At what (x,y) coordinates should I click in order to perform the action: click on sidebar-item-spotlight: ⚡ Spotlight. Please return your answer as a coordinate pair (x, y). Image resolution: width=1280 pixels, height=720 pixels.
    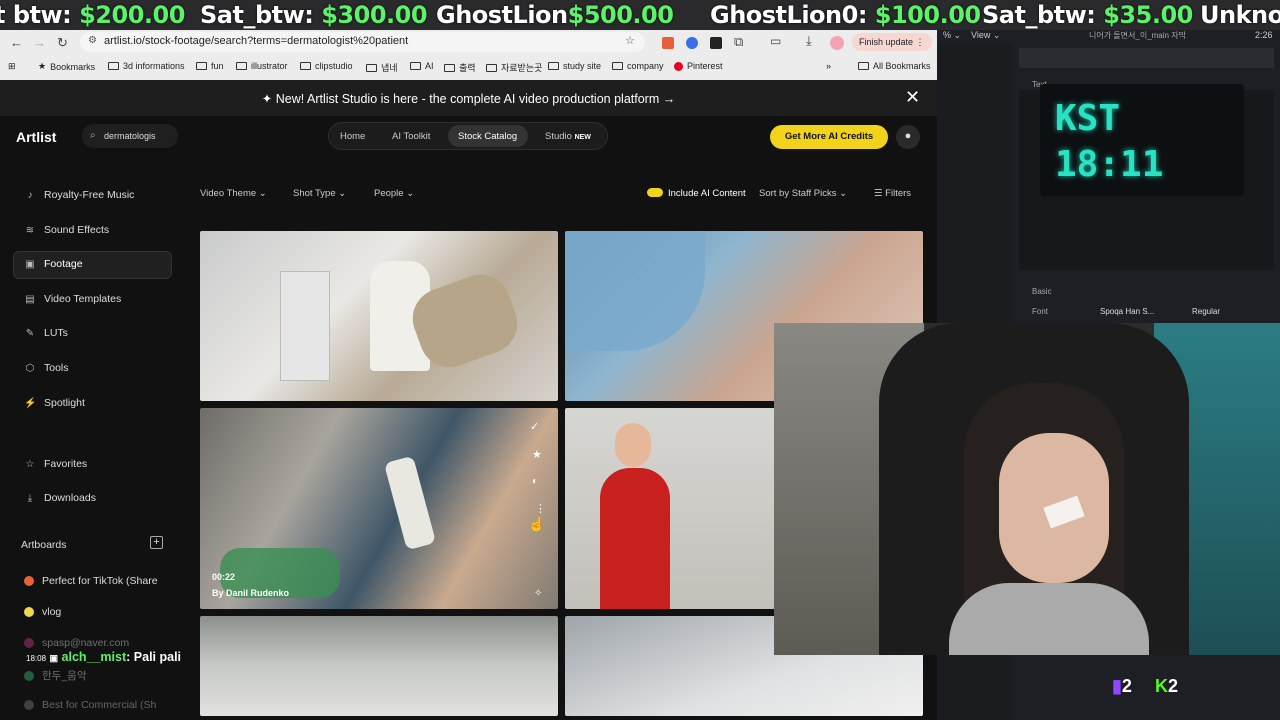
    Looking at the image, I should click on (54, 403).